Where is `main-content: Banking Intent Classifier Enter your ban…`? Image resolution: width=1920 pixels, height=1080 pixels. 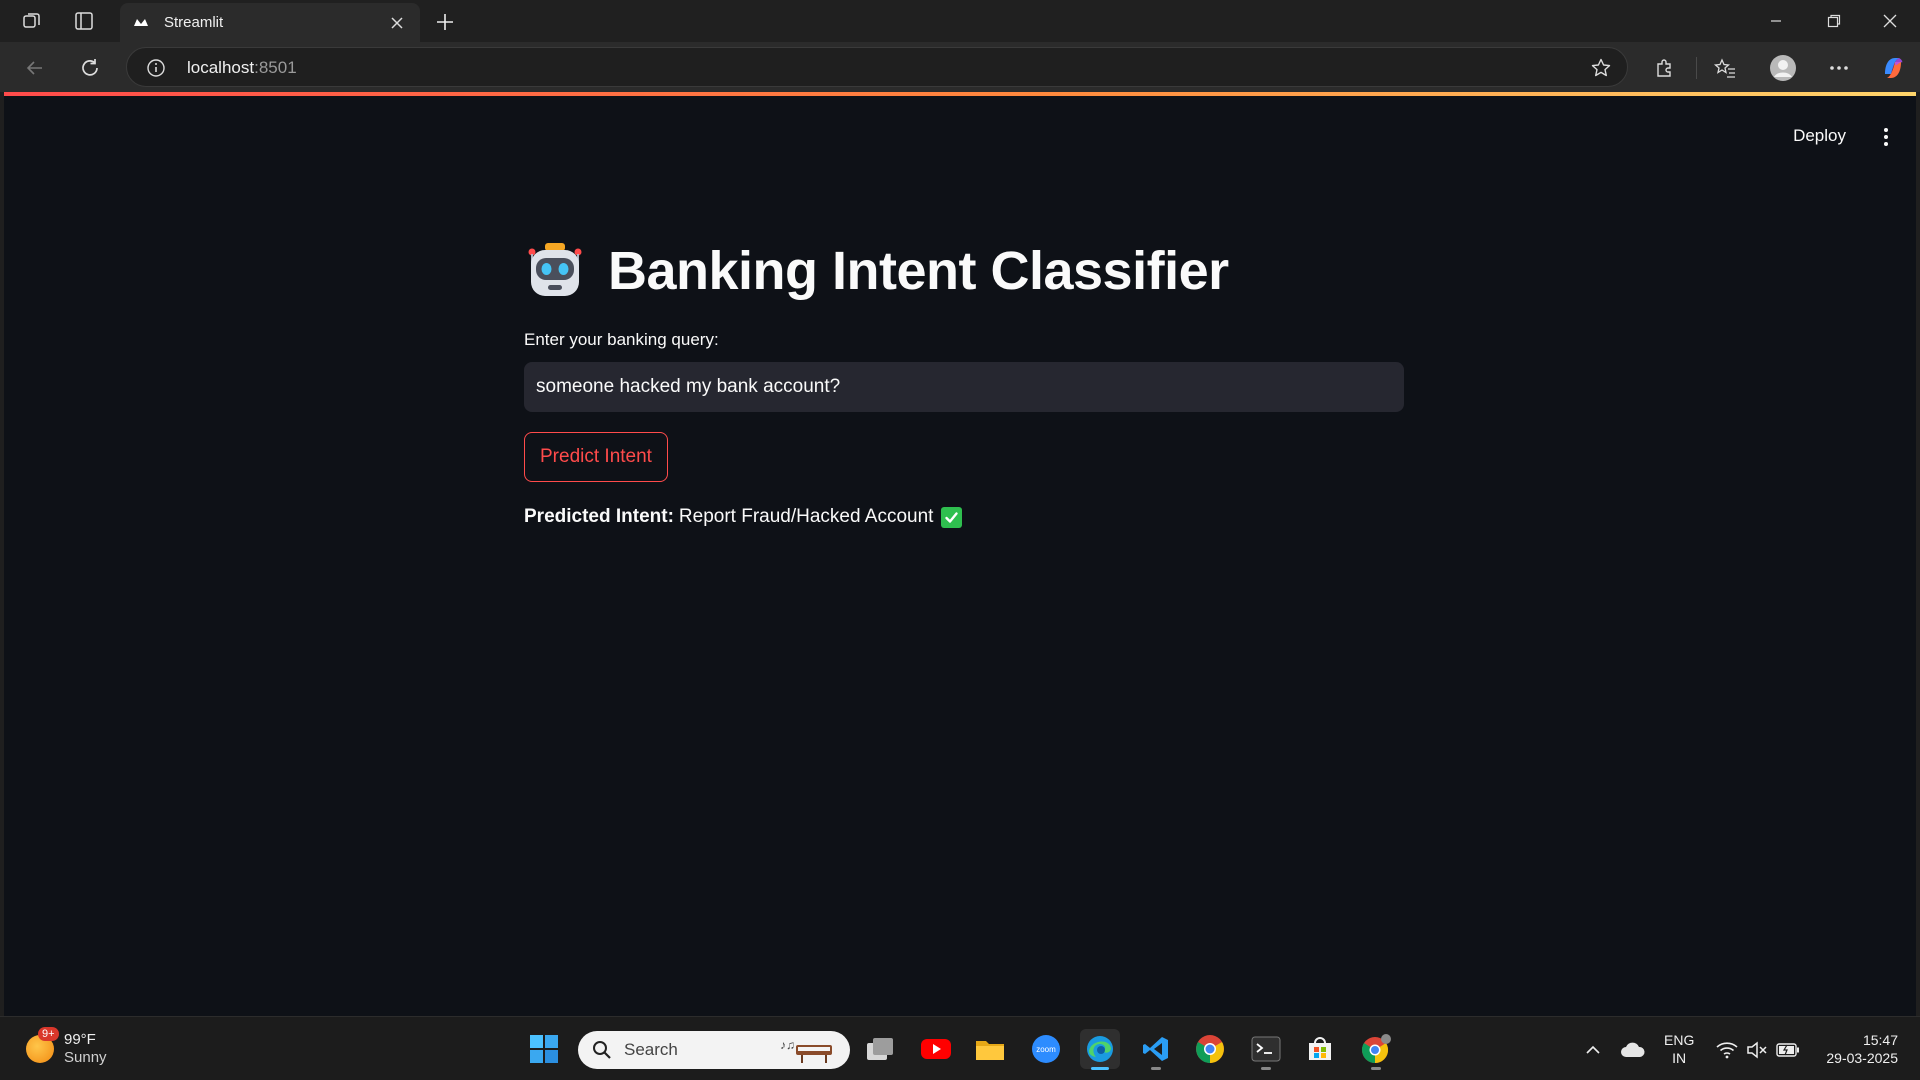
main-content: Banking Intent Classifier Enter your ban… is located at coordinates (964, 382).